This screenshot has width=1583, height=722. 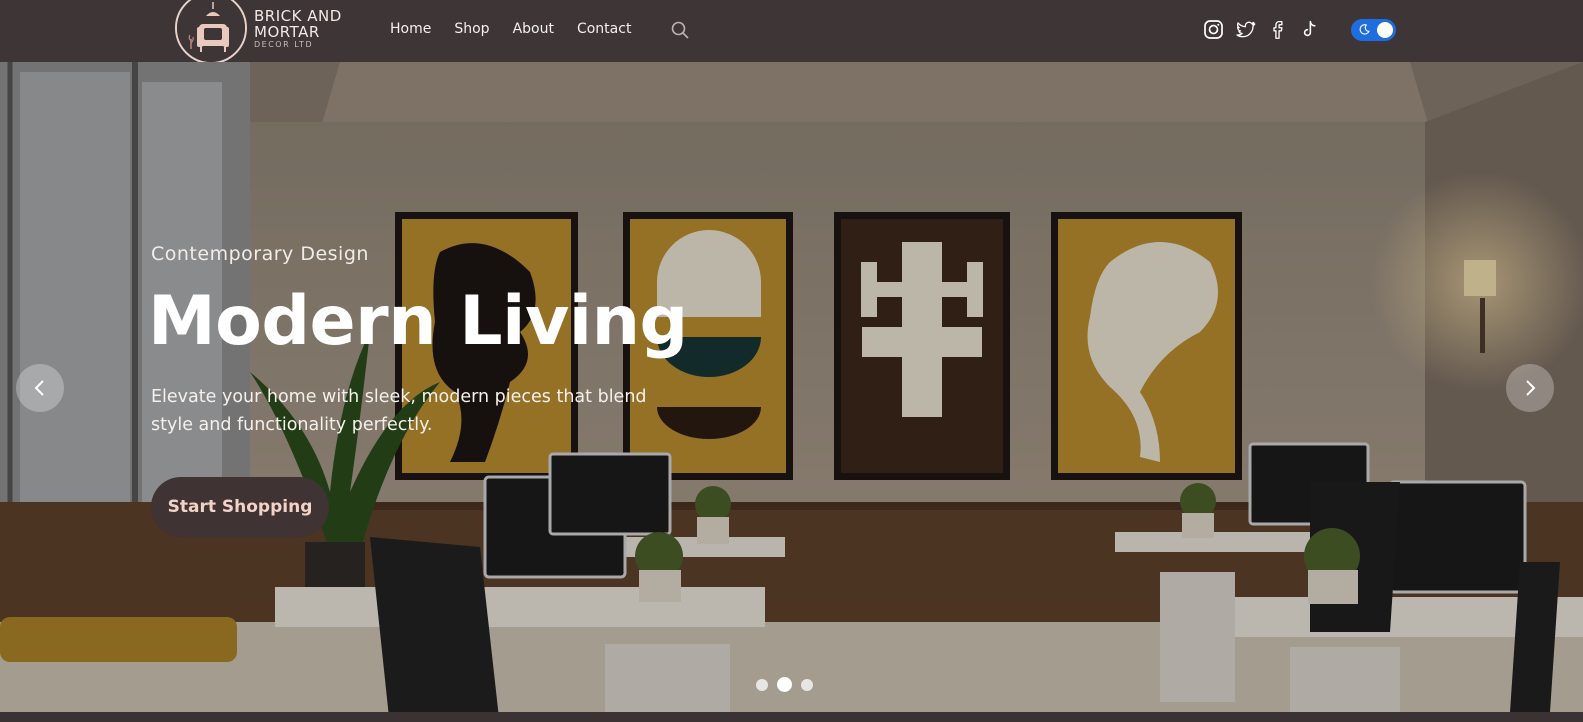 What do you see at coordinates (284, 44) in the screenshot?
I see `brand-line-3: DECOR LTD` at bounding box center [284, 44].